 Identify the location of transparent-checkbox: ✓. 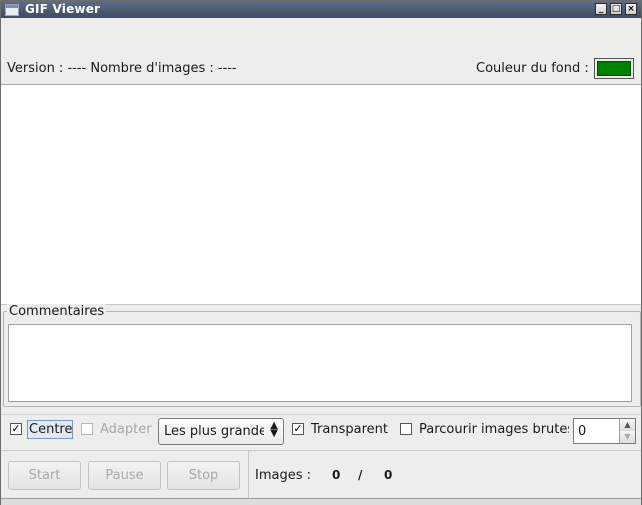
(298, 429).